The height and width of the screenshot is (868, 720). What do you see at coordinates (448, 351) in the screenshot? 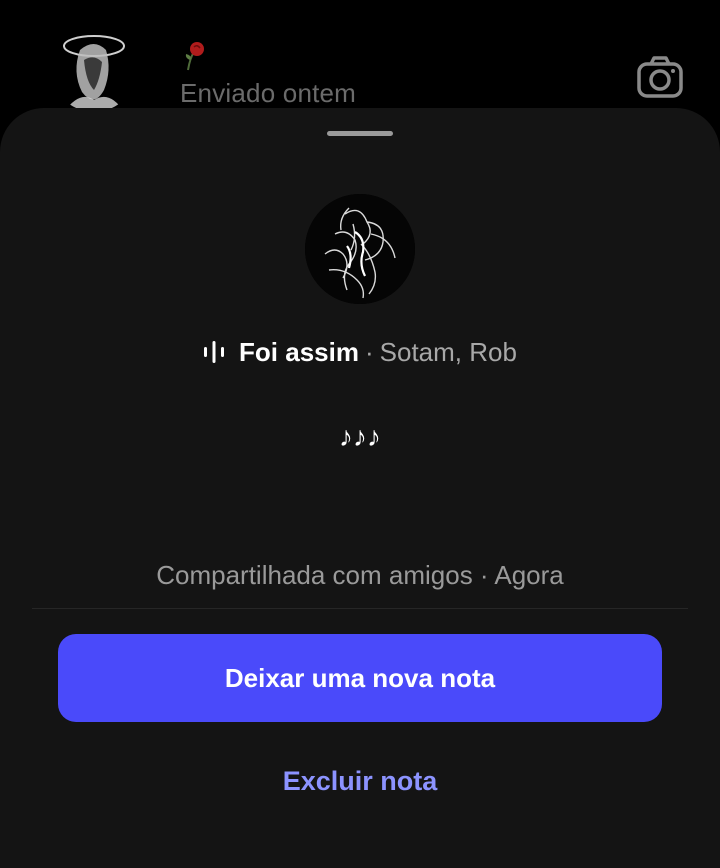
I see `track-artist: Sotam, Rob` at bounding box center [448, 351].